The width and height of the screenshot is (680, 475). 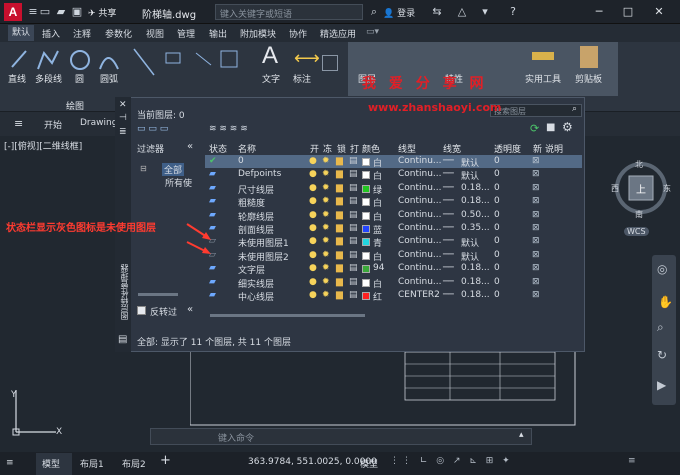 I want to click on collapse-filter-icon: «, so click(x=190, y=146).